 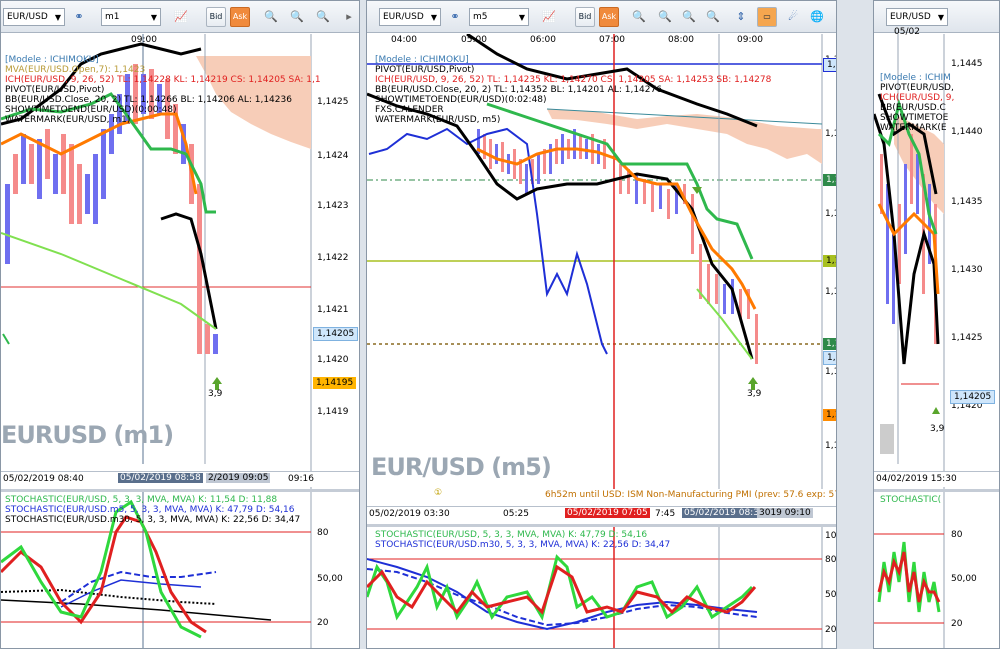 I want to click on chart-toolbar: EUR/USD ▼, so click(x=936, y=17).